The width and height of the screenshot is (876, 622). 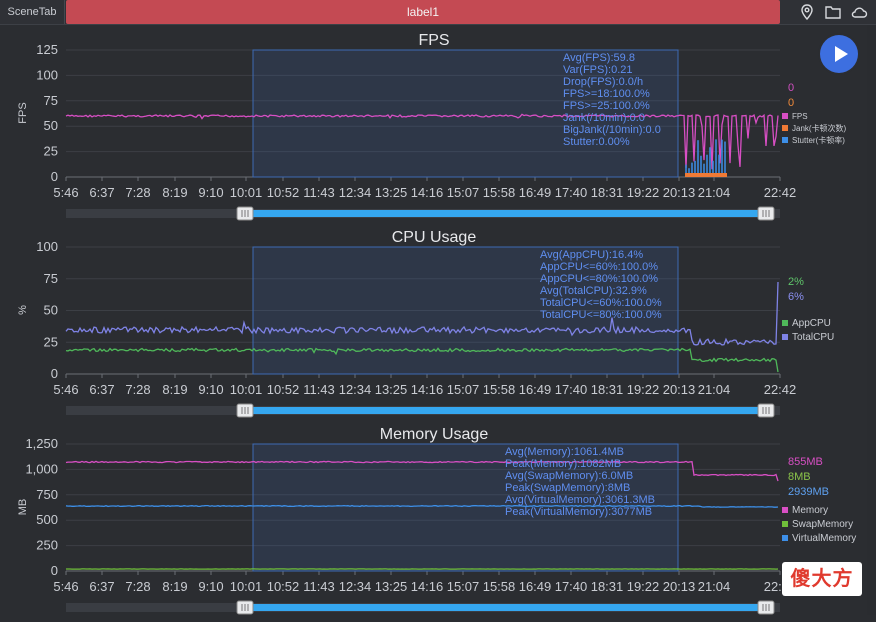 I want to click on x-tick-label: 7:28, so click(x=137, y=192).